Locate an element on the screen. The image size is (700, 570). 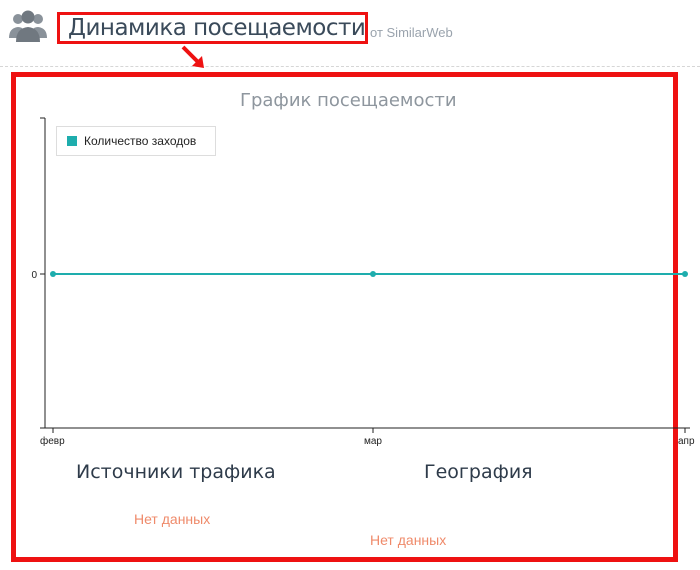
traffic-sources-title: Источники трафика is located at coordinates (176, 472).